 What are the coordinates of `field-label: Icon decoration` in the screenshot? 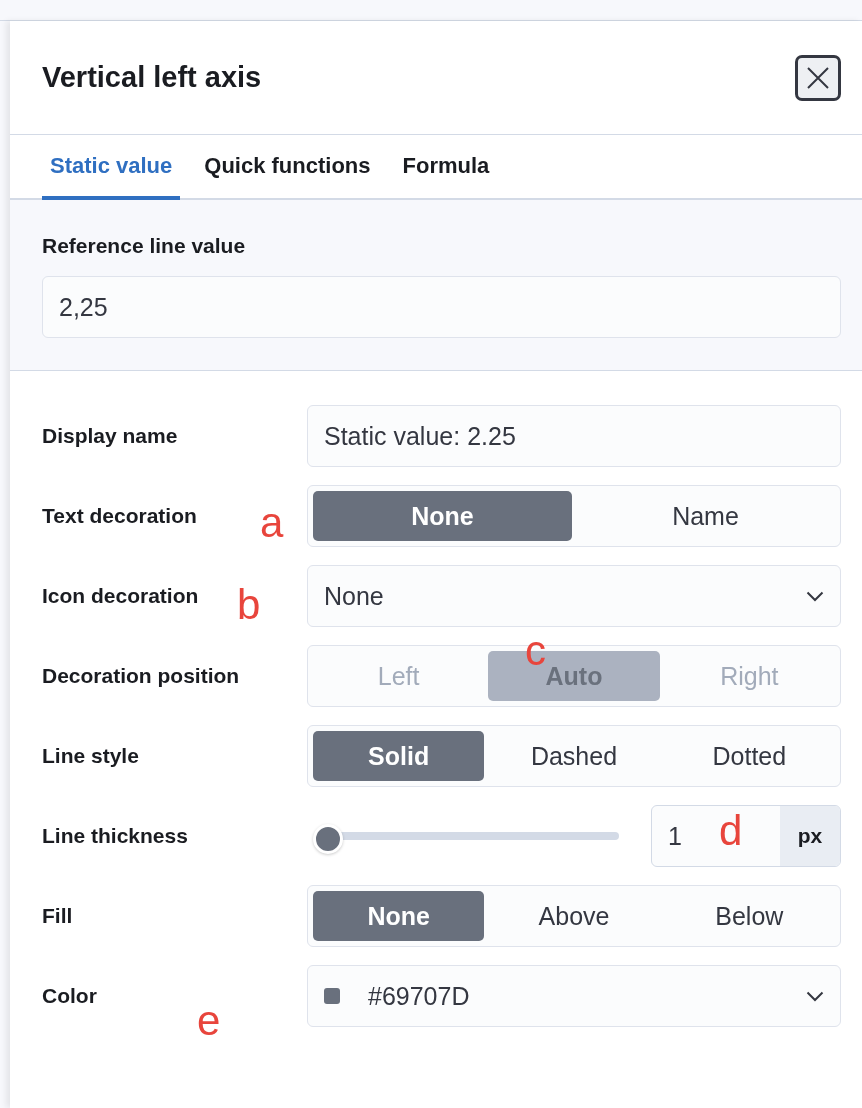 It's located at (120, 596).